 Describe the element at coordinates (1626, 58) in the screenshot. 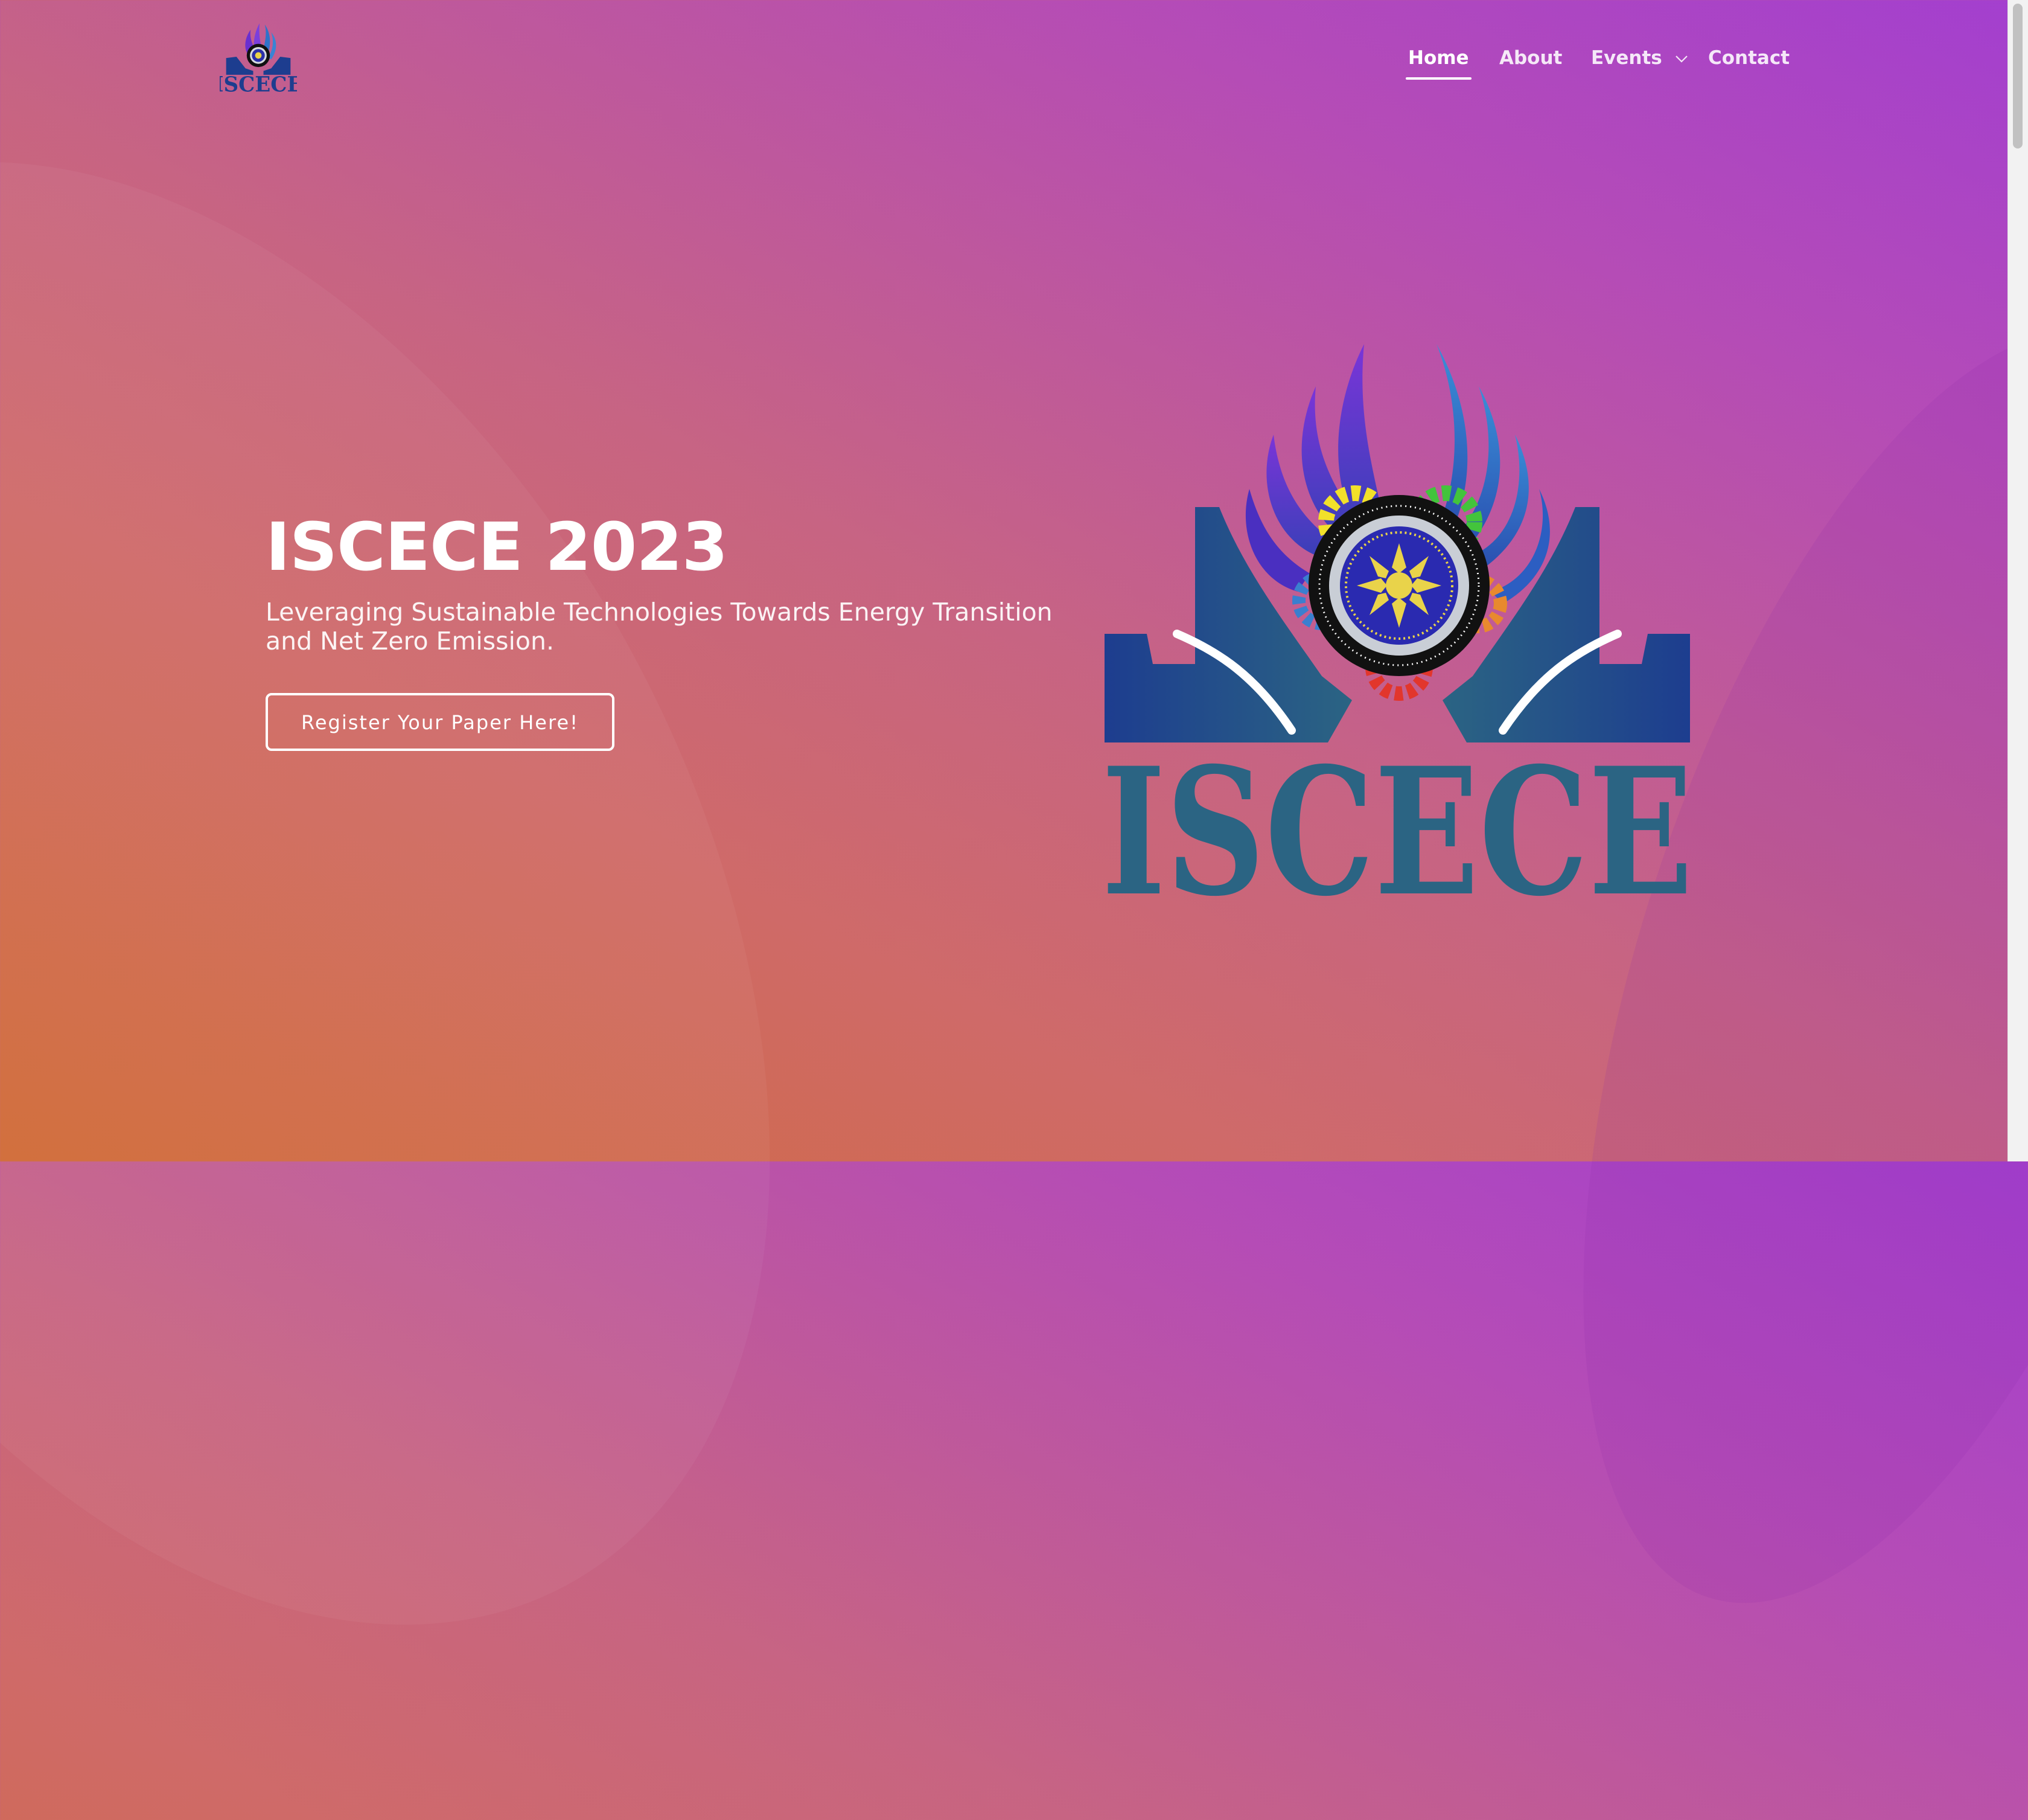

I see `nav-events-label: Events` at that location.